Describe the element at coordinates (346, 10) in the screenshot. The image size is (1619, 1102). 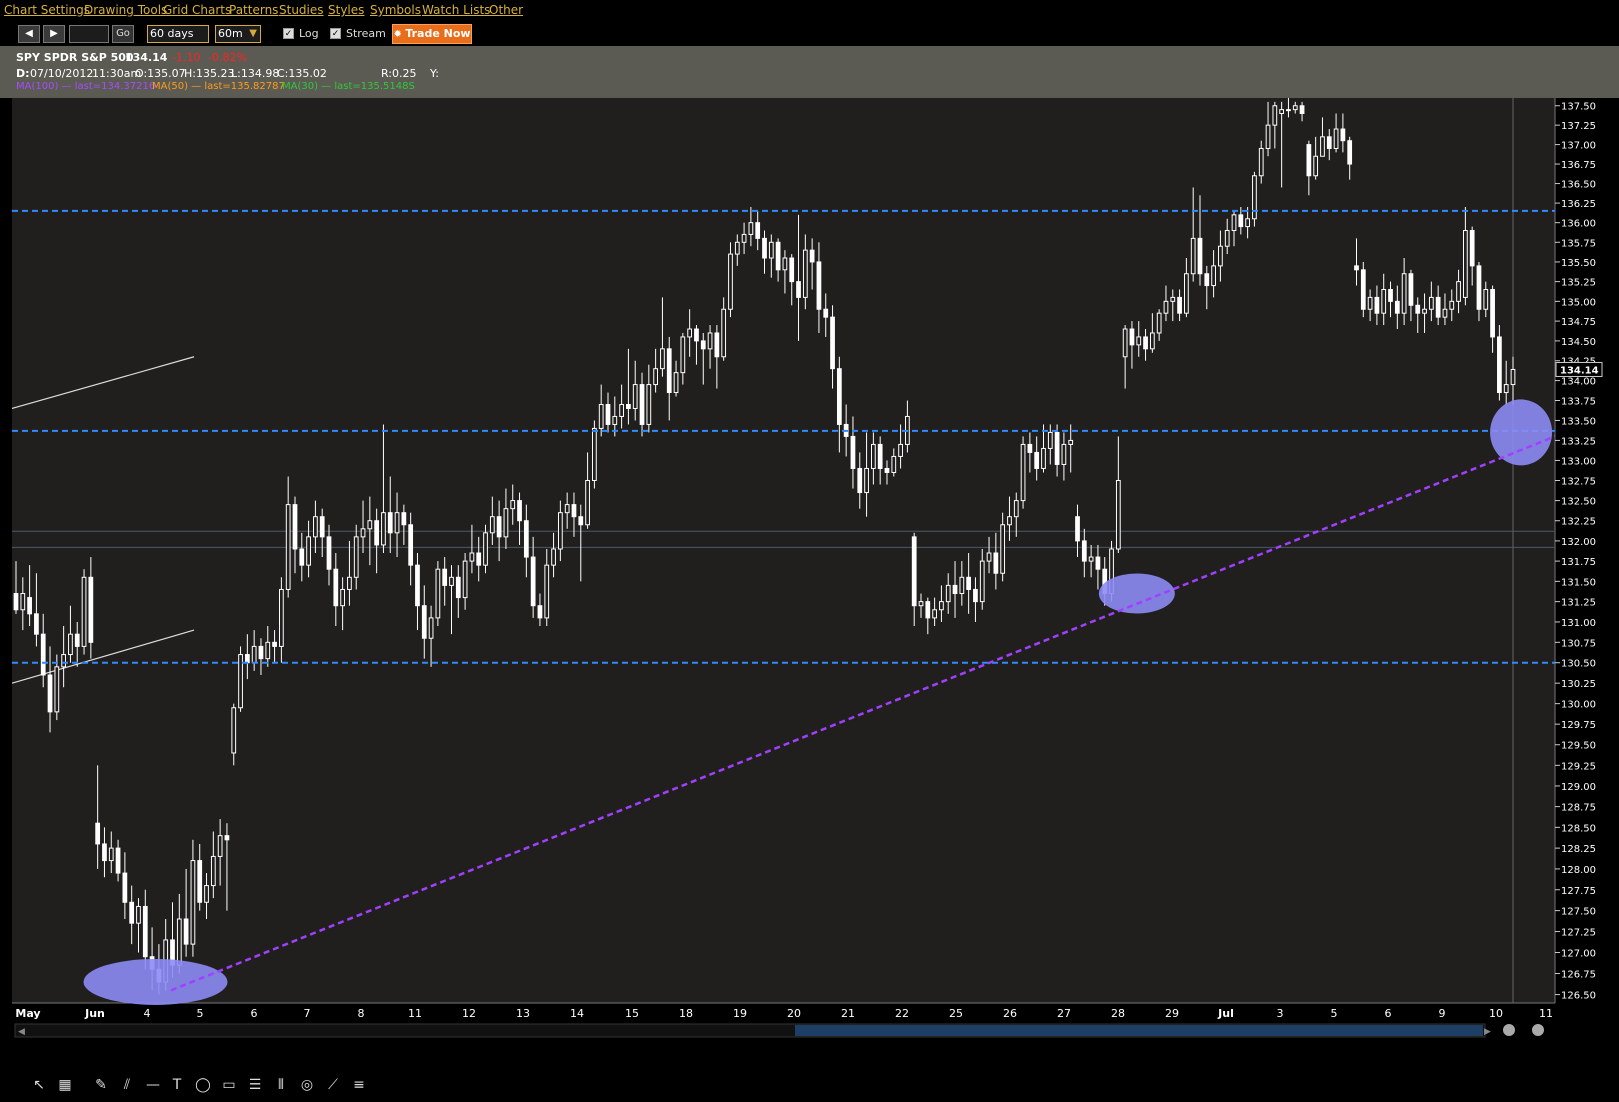
I see `menu-styles: Styles` at that location.